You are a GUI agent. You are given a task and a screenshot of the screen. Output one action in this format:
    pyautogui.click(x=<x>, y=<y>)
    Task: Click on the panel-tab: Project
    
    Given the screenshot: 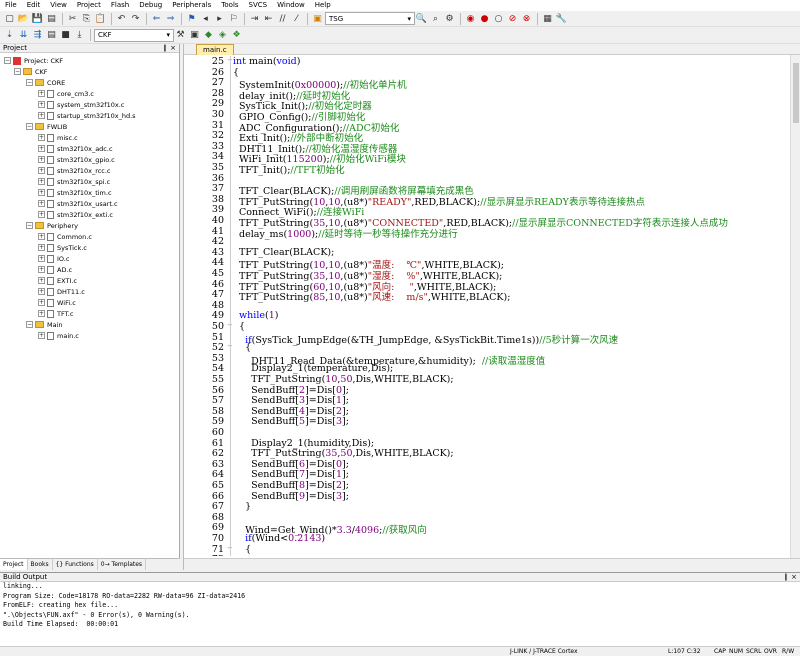 What is the action you would take?
    pyautogui.click(x=14, y=564)
    